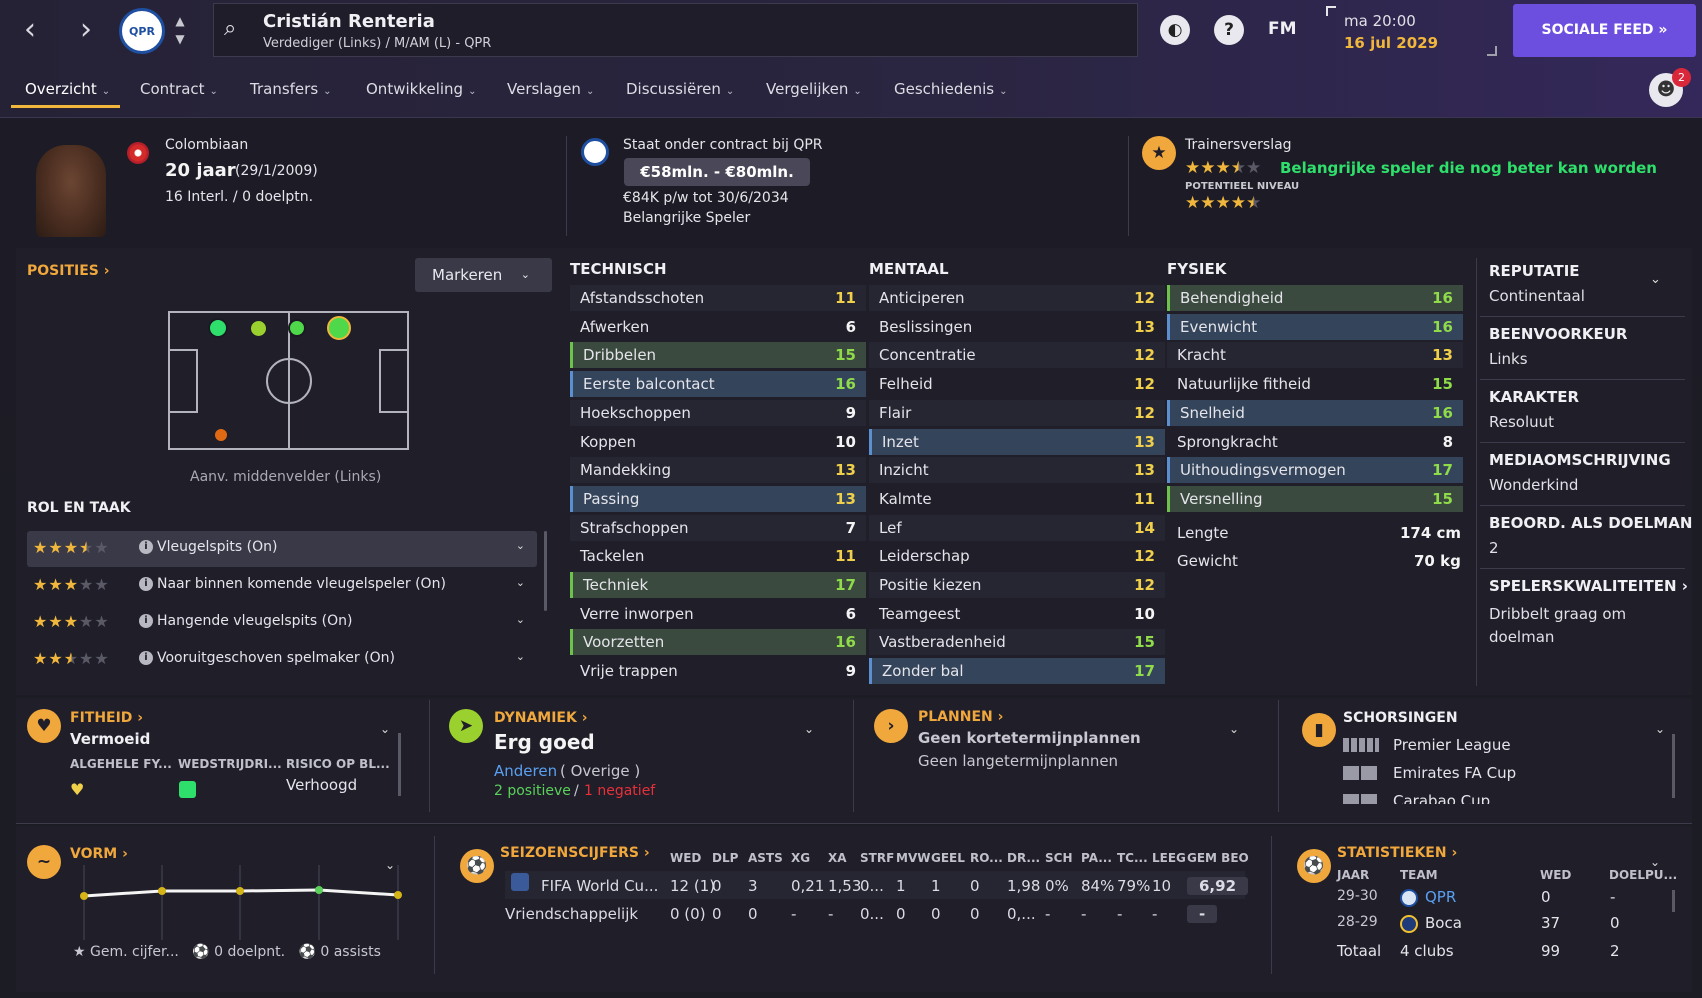 This screenshot has height=998, width=1702. I want to click on attr-row-technical: Dribbelen 15, so click(718, 355).